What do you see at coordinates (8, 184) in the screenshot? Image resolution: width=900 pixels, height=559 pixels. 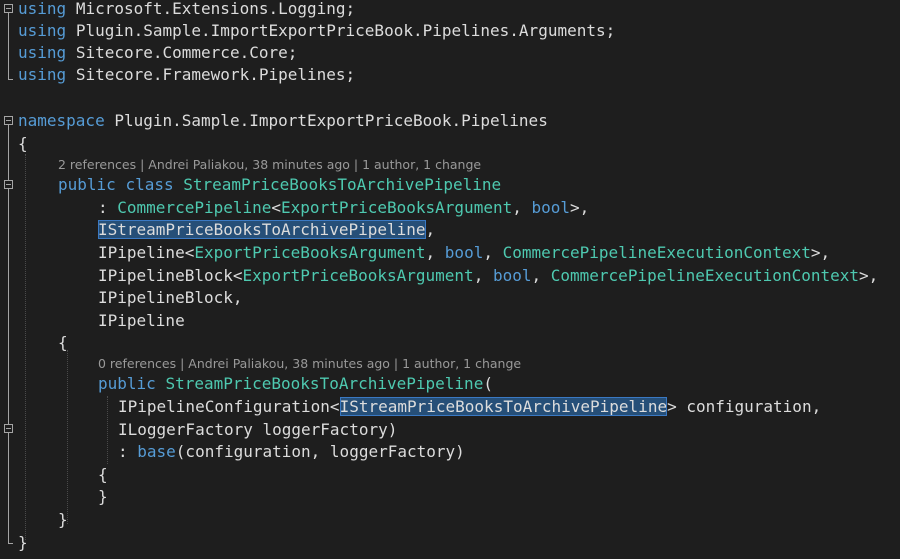 I see `collapse-class-icon` at bounding box center [8, 184].